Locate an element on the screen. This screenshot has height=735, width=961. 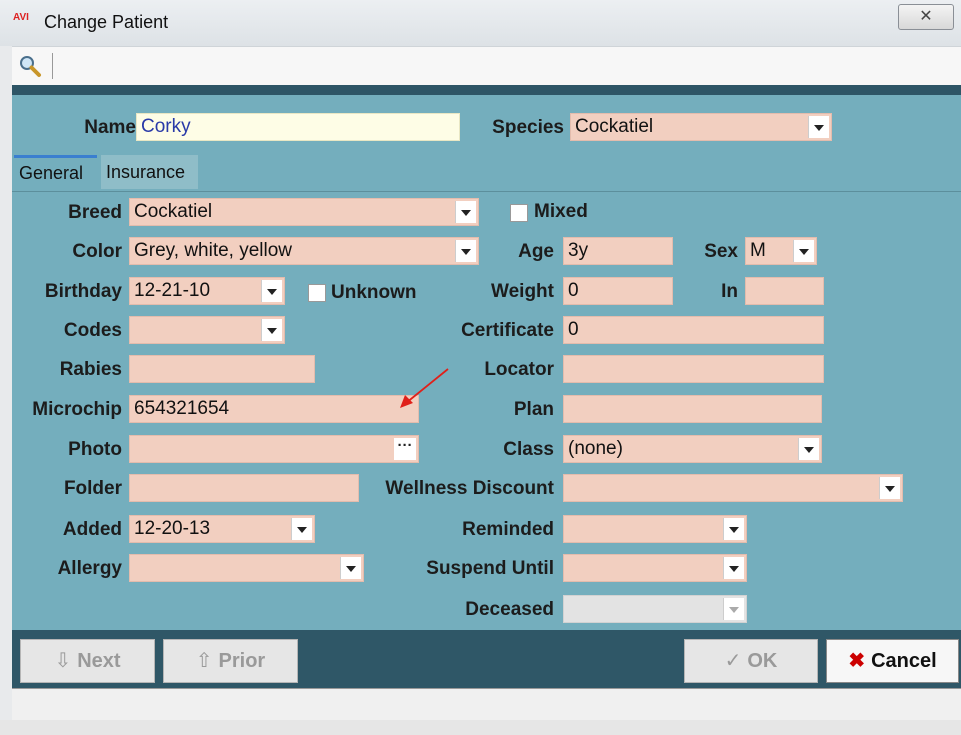
cancel-button: ✖ Cancel is located at coordinates (892, 661).